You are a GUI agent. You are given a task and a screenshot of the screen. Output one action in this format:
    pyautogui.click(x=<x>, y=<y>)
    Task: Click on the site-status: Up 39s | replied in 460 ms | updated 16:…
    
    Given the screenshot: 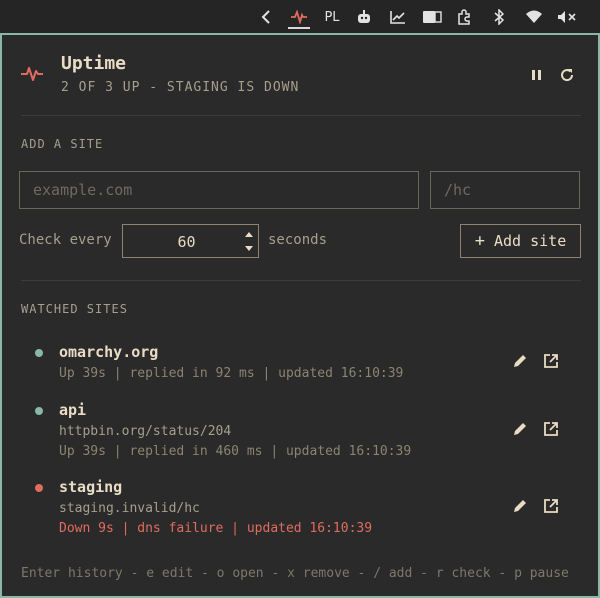 What is the action you would take?
    pyautogui.click(x=235, y=451)
    